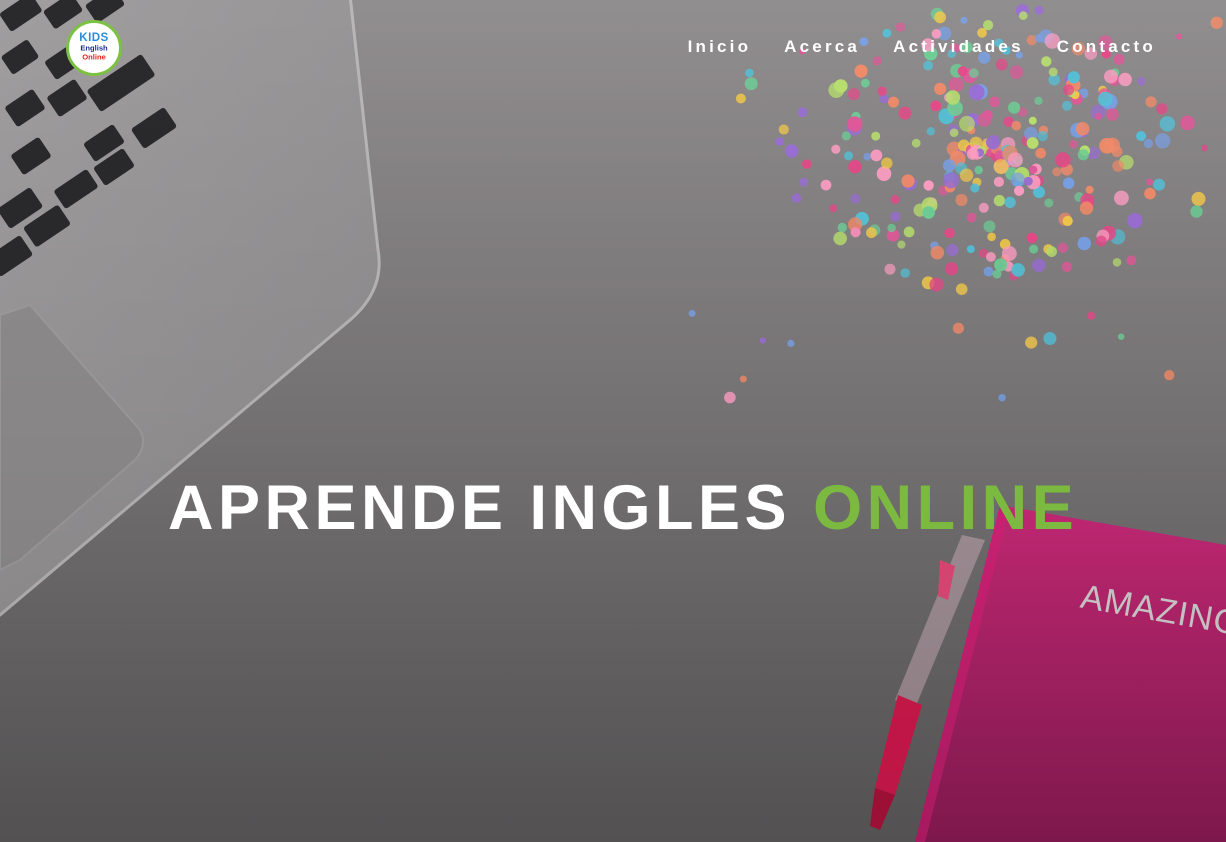 The image size is (1226, 842). Describe the element at coordinates (480, 508) in the screenshot. I see `hero-title-main: APRENDE INGLES` at that location.